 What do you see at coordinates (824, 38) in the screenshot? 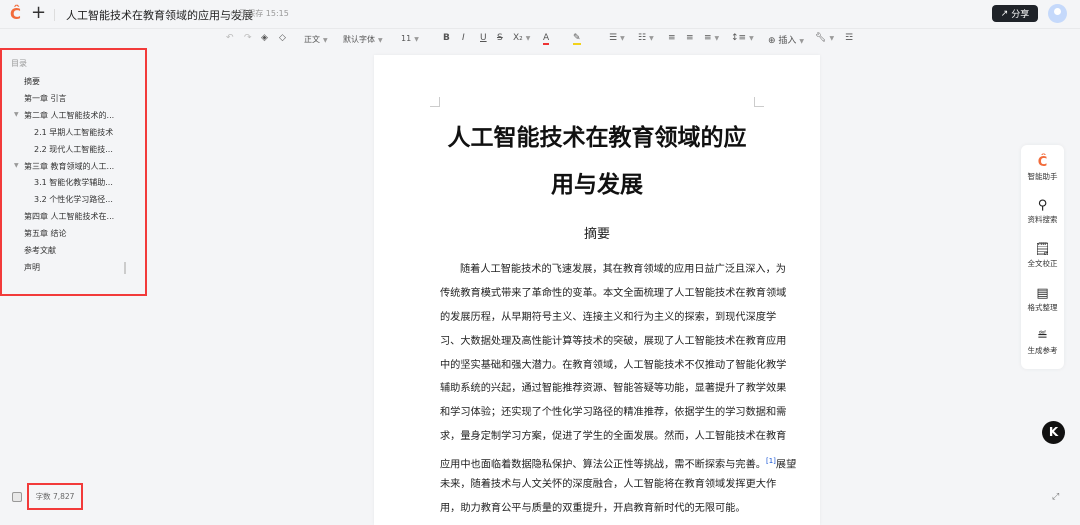
I see `tools-icon: 🔧︎ ▼` at bounding box center [824, 38].